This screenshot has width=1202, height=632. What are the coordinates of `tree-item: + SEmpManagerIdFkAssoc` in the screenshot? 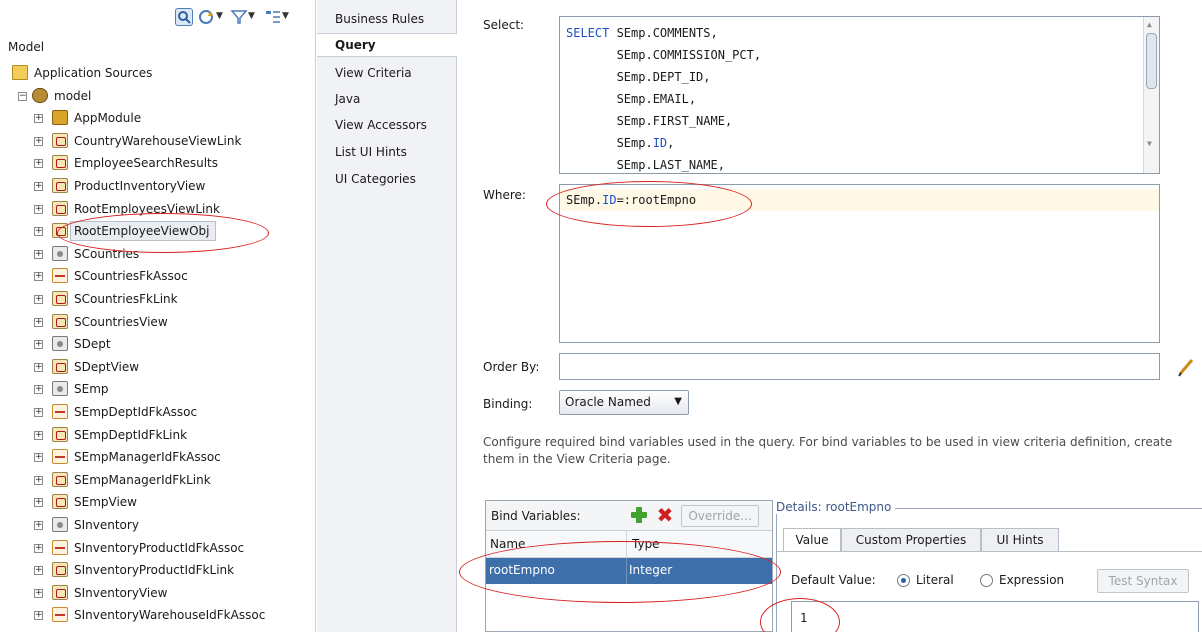 It's located at (158, 457).